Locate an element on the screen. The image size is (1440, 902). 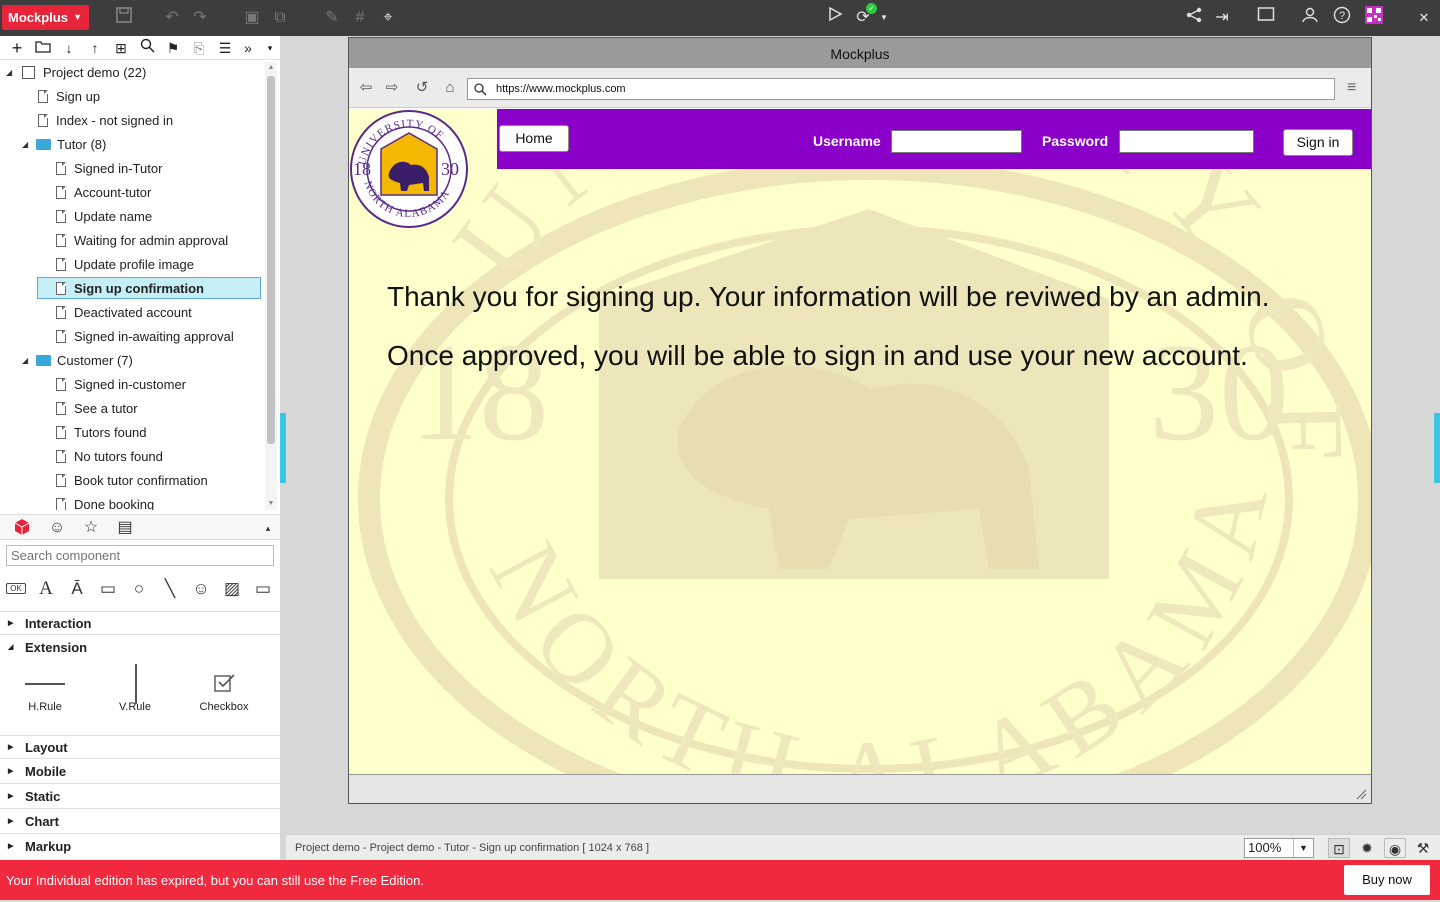
password-input is located at coordinates (1186, 141).